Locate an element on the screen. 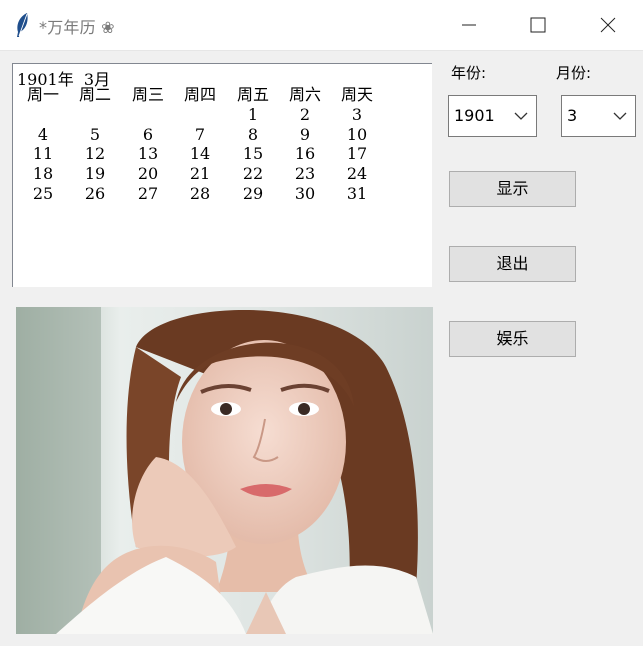 The height and width of the screenshot is (646, 643). day-cell: 28 is located at coordinates (200, 193).